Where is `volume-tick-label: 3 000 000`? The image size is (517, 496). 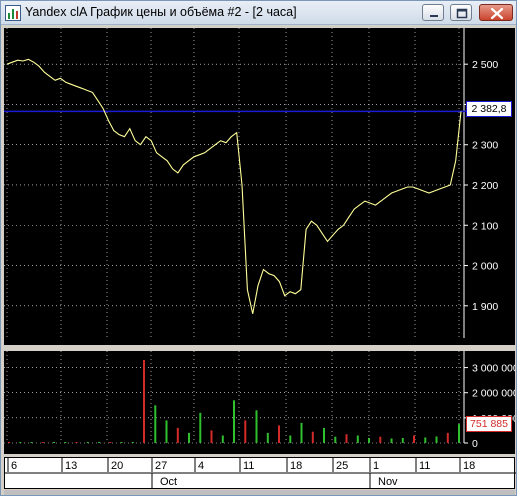 volume-tick-label: 3 000 000 is located at coordinates (493, 369).